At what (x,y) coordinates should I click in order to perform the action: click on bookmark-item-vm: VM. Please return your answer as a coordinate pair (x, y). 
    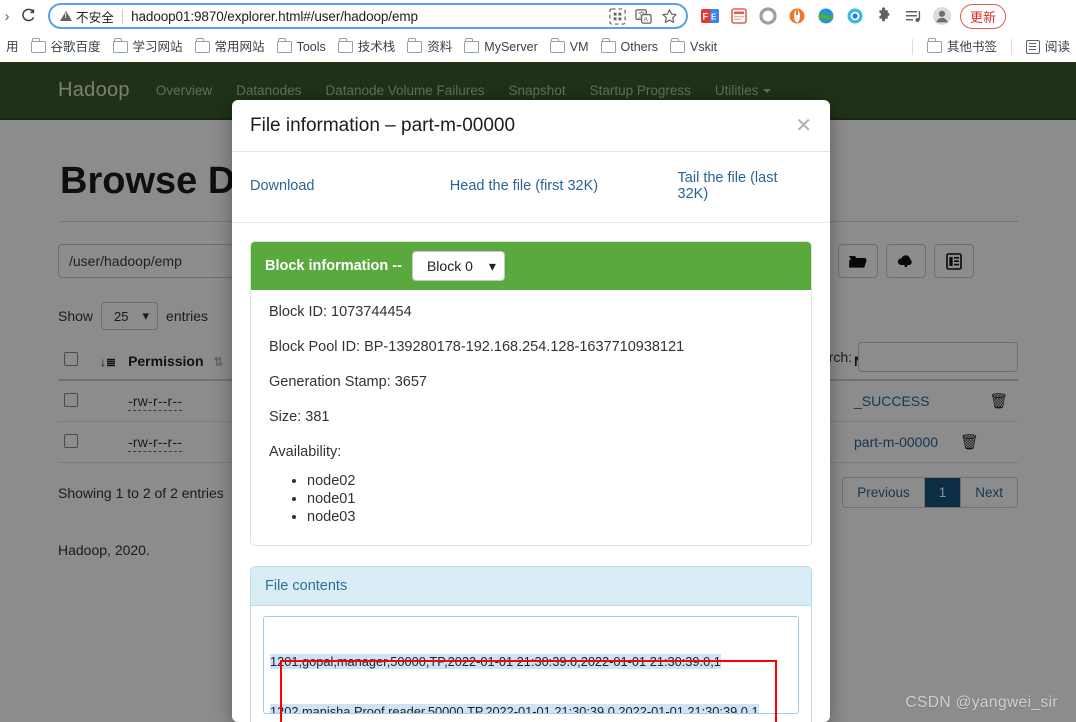
    Looking at the image, I should click on (569, 47).